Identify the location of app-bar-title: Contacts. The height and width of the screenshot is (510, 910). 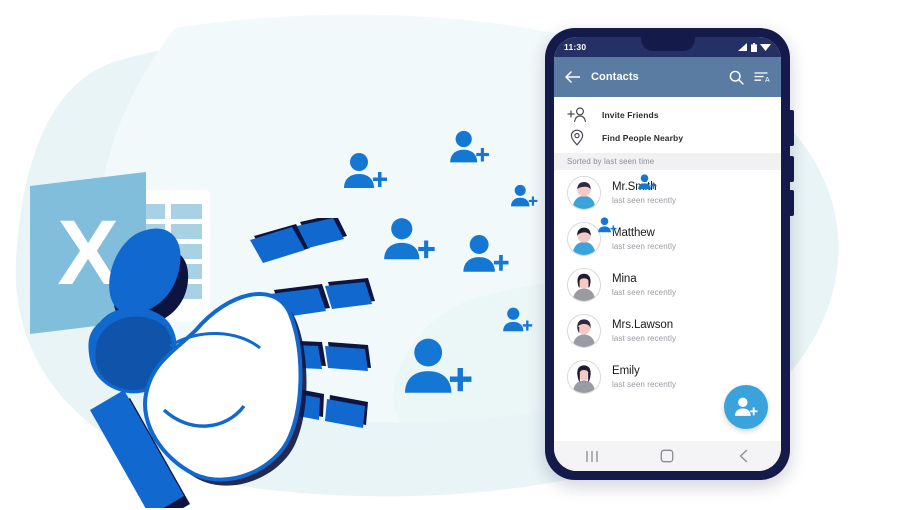
(615, 77).